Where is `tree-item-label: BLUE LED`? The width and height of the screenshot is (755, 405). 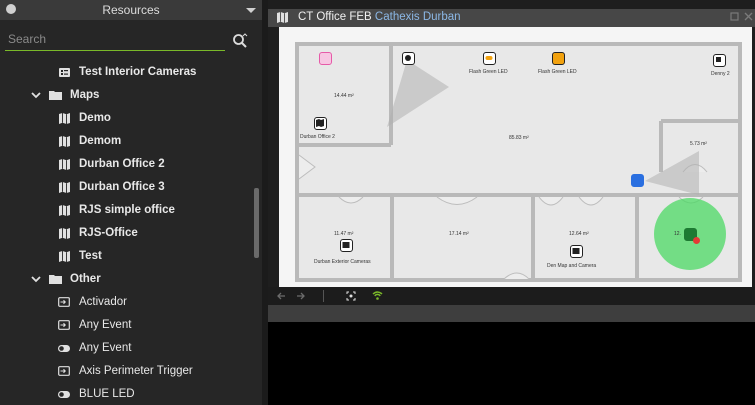 tree-item-label: BLUE LED is located at coordinates (107, 394).